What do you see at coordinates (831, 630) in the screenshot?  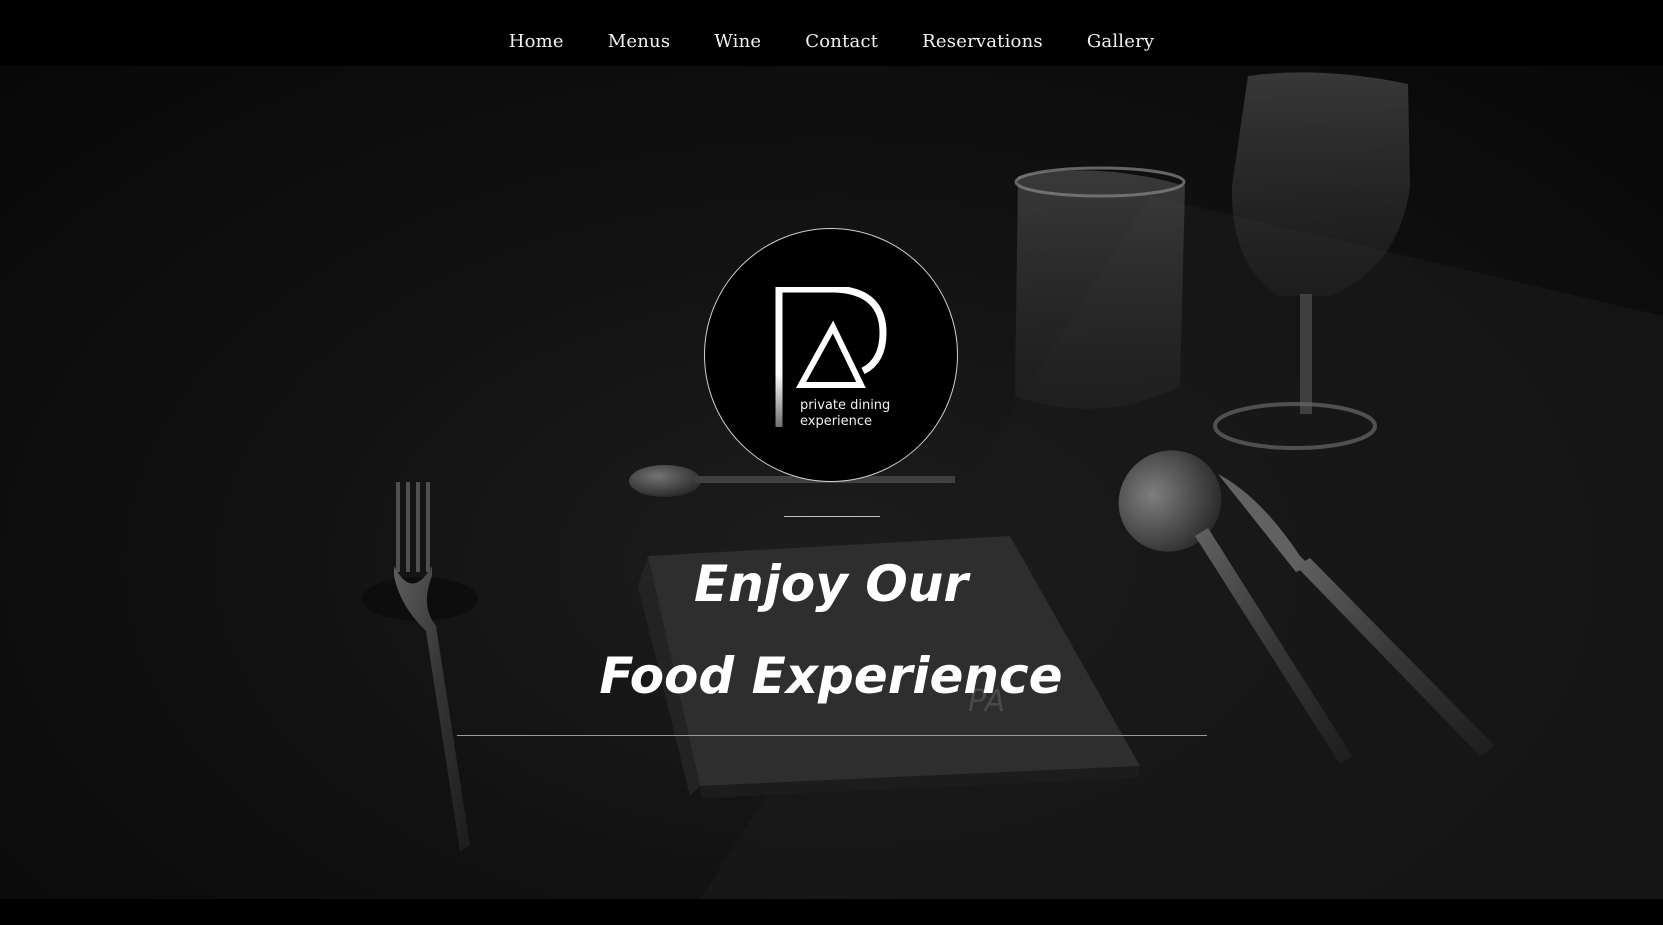 I see `hero-headline: Enjoy Our Food Experience` at bounding box center [831, 630].